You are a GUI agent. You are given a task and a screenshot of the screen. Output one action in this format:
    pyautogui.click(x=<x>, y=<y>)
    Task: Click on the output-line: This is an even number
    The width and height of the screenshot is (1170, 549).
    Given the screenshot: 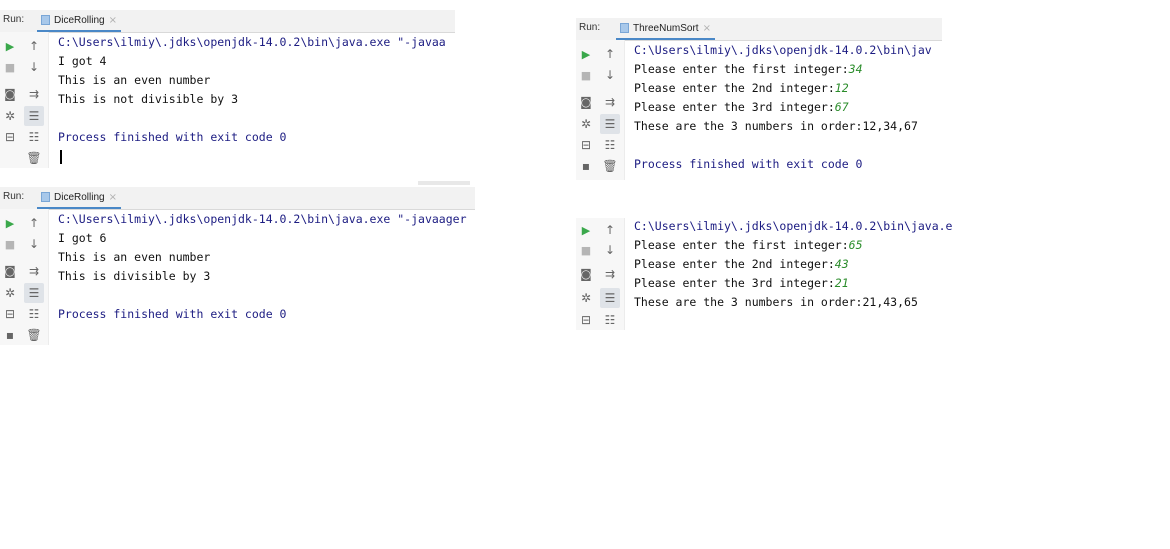 What is the action you would take?
    pyautogui.click(x=134, y=257)
    